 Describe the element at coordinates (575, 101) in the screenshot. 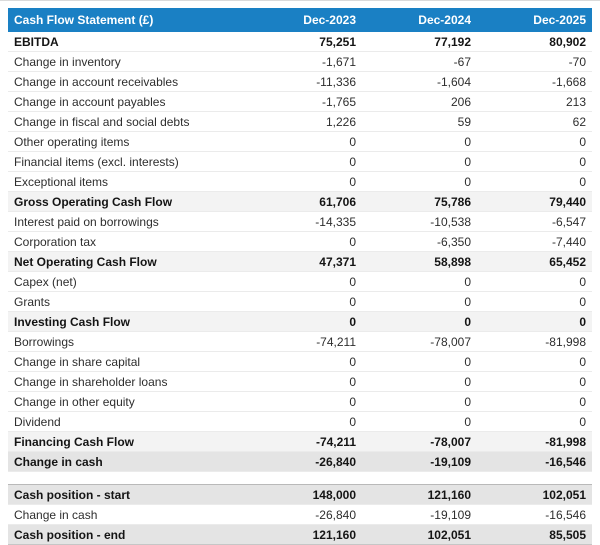

I see `row-value: 213` at that location.